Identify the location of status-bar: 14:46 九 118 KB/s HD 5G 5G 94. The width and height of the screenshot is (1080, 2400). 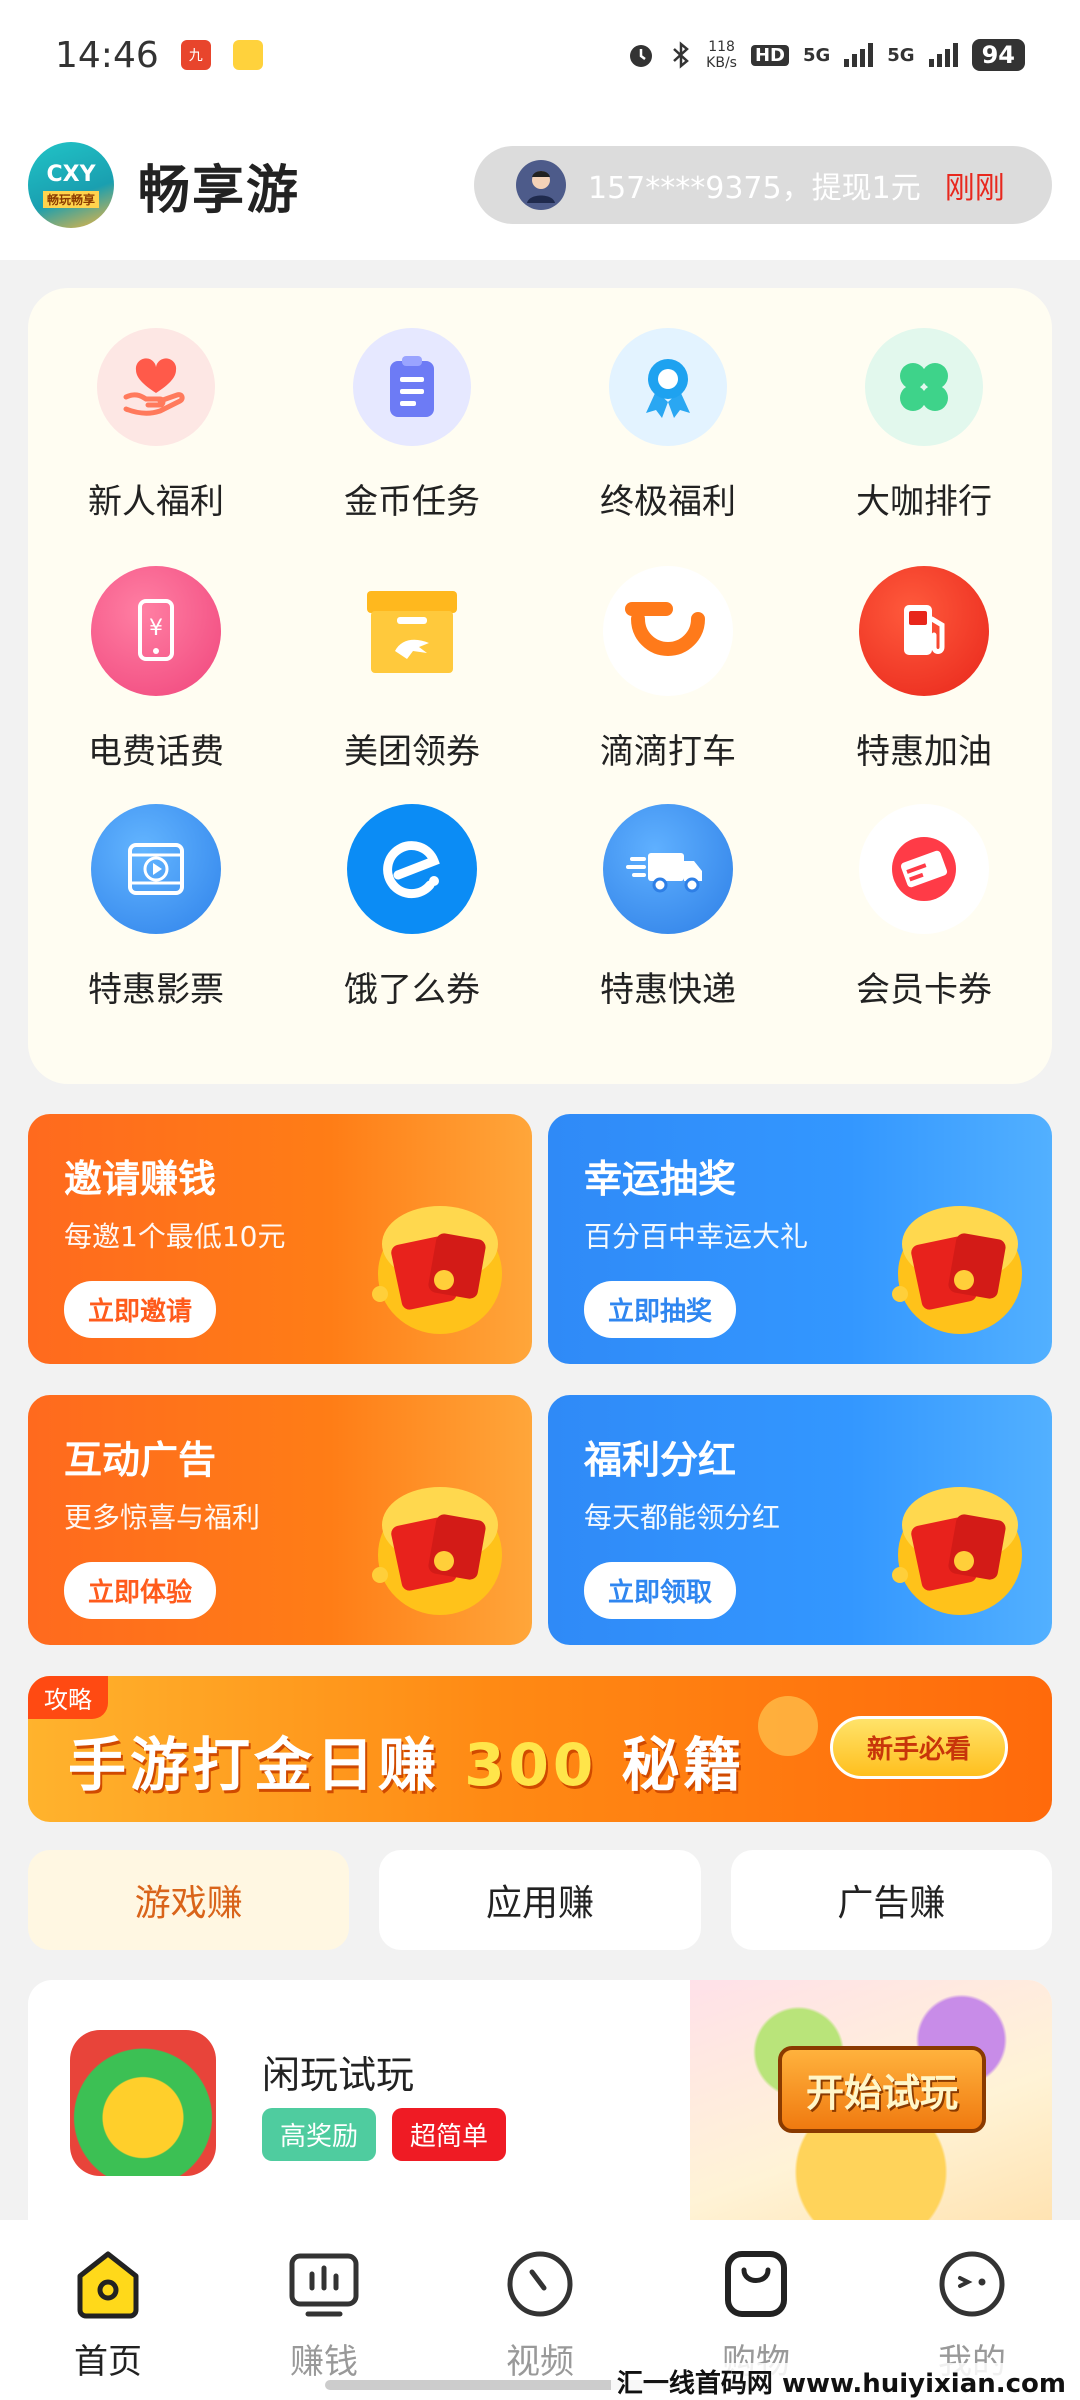
(540, 55).